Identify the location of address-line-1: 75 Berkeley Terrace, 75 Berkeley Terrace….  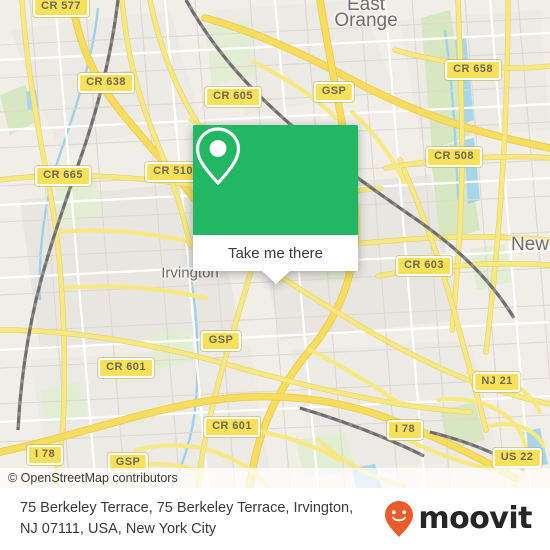
(187, 508).